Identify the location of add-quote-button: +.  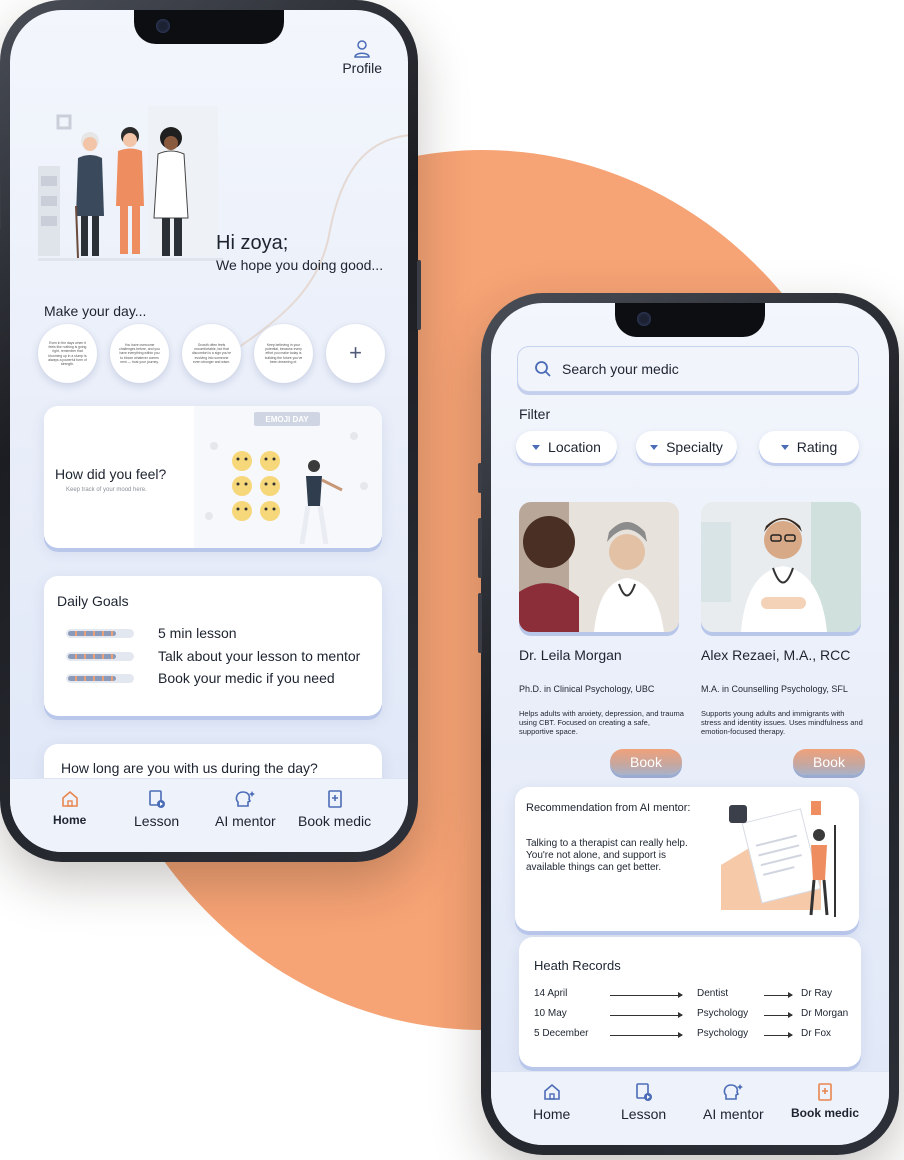
(355, 353).